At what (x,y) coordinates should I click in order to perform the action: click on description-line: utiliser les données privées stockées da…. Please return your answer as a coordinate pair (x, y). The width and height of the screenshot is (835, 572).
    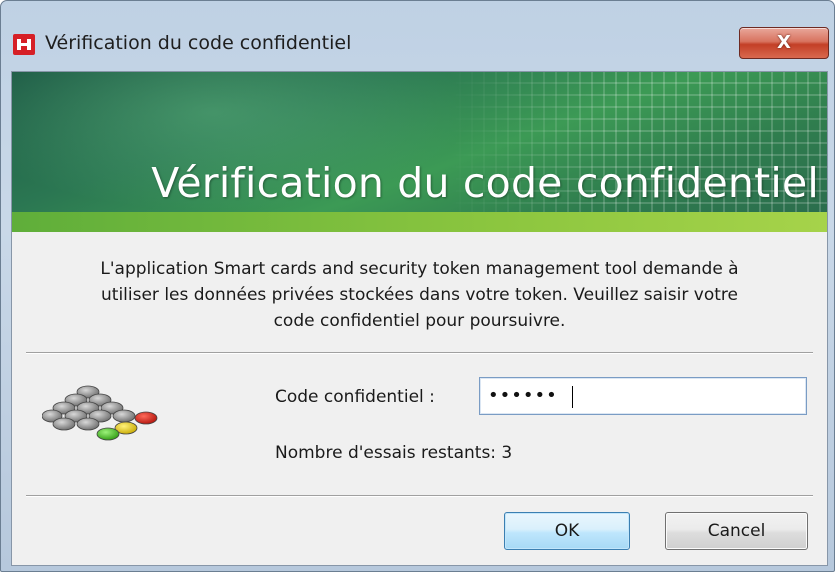
    Looking at the image, I should click on (419, 295).